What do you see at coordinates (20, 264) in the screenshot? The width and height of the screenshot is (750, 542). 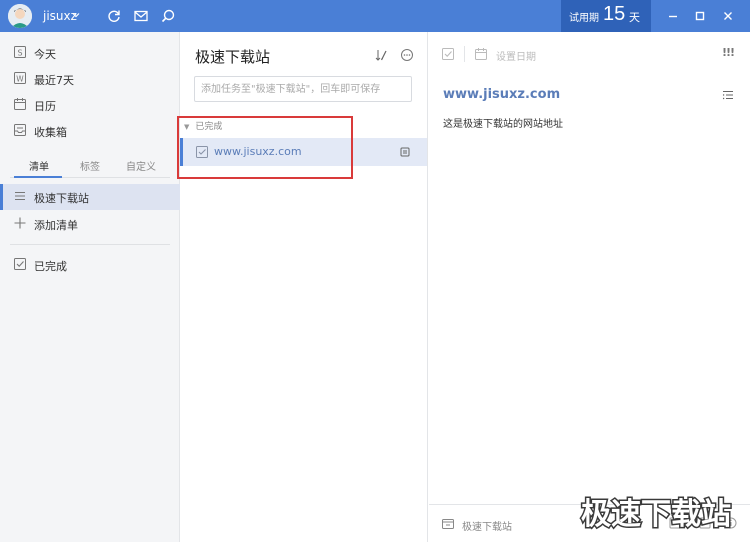 I see `checkbox-checked-icon` at bounding box center [20, 264].